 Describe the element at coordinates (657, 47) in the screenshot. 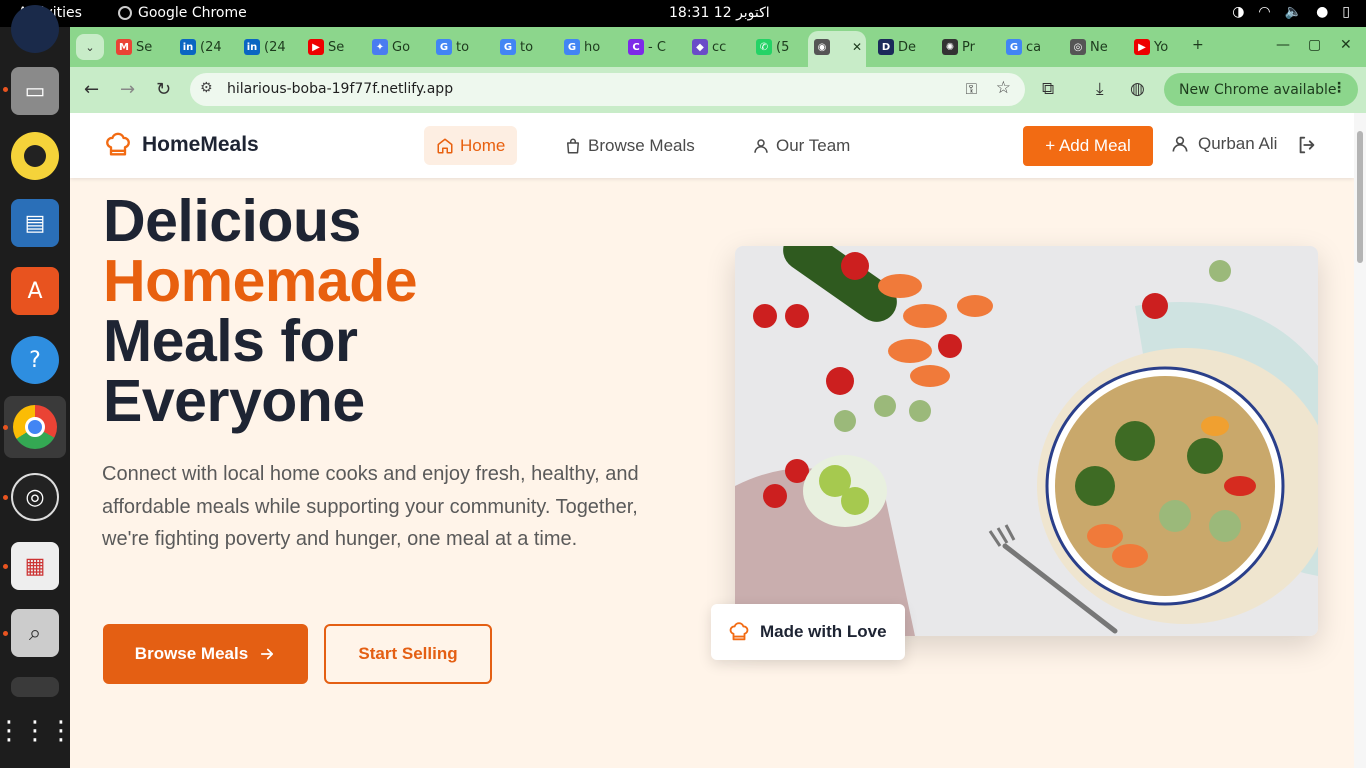

I see `tab-title: - C` at that location.